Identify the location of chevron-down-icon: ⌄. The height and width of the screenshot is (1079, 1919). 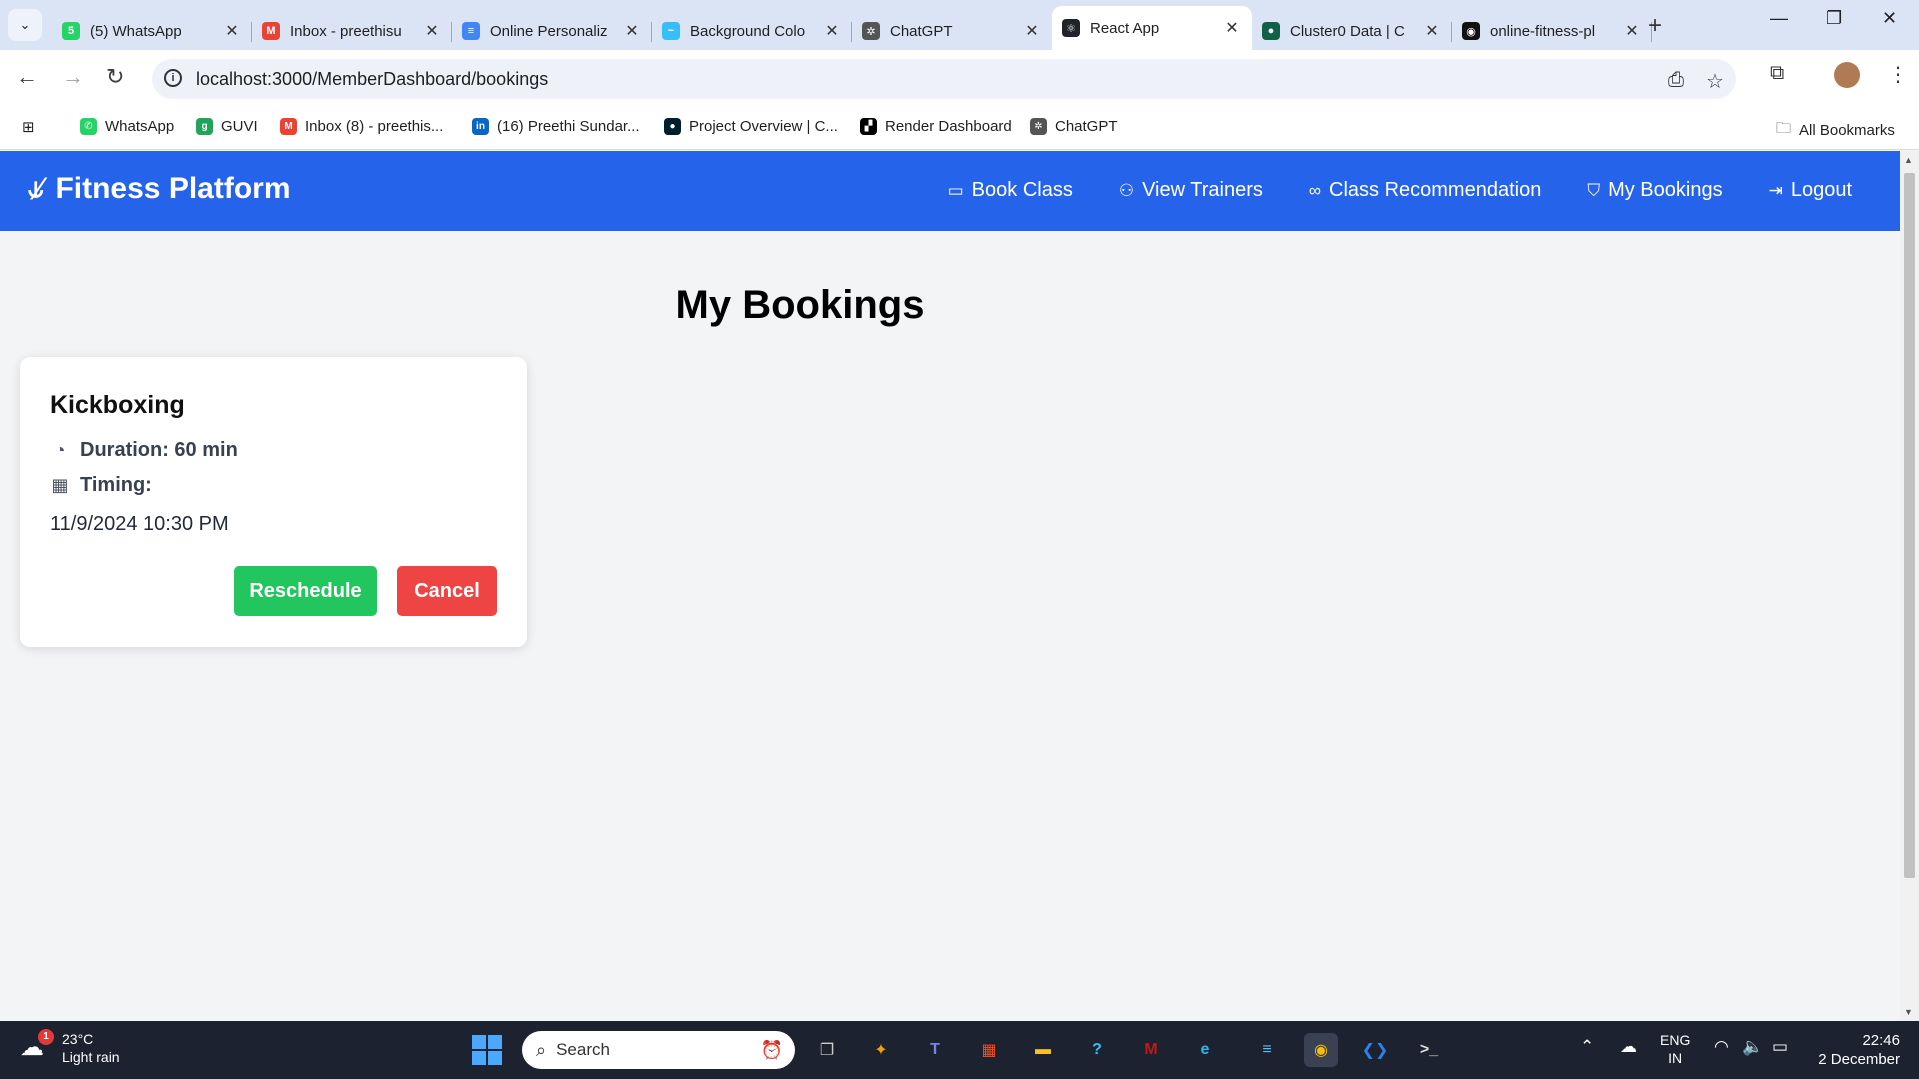
(25, 24).